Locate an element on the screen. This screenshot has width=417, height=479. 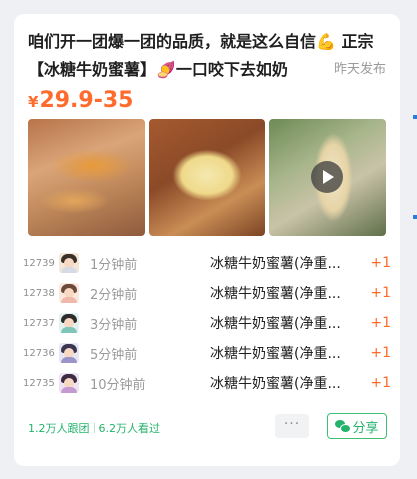
list-item: 12738 2分钟前 冰糖牛奶蜜薯(净重... +1 is located at coordinates (207, 293).